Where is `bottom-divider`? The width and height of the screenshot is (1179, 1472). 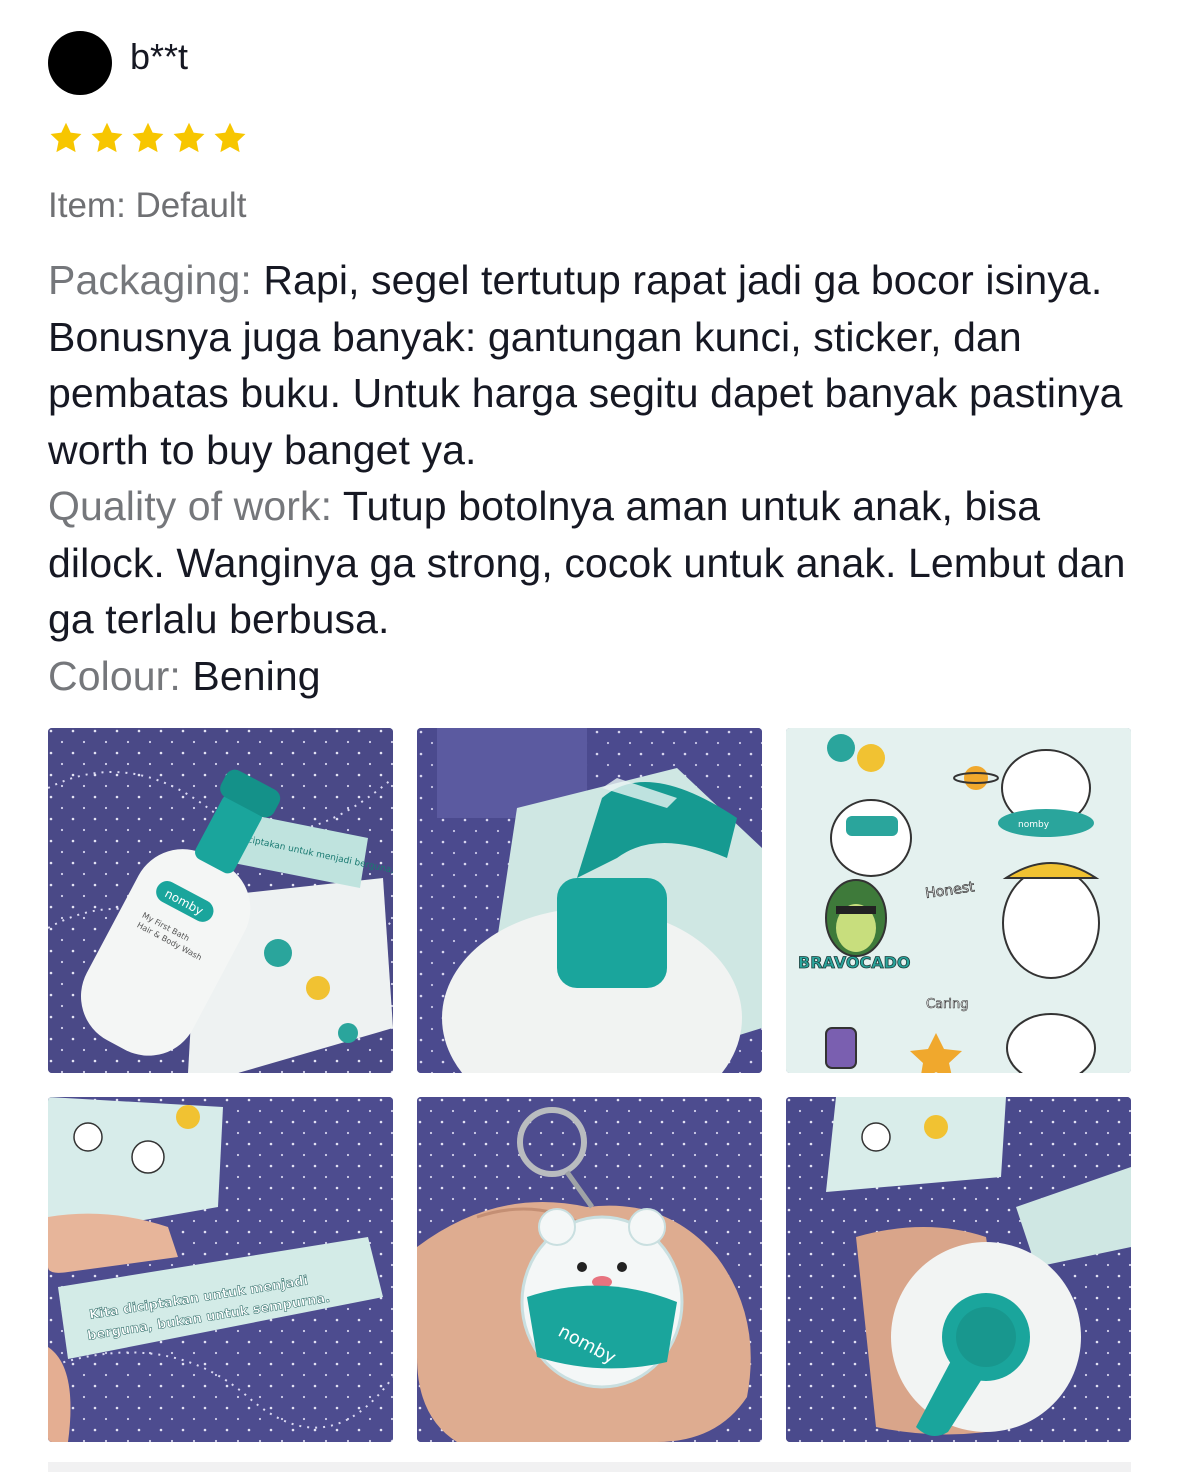 bottom-divider is located at coordinates (589, 1467).